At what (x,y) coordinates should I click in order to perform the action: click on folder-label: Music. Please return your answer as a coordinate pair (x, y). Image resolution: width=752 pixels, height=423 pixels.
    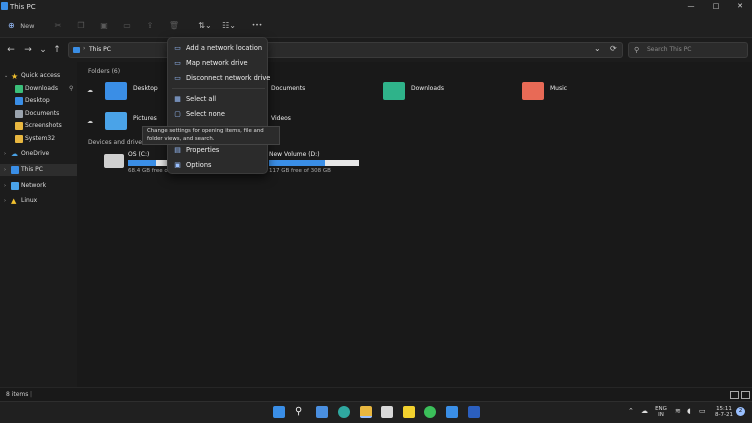
    Looking at the image, I should click on (559, 88).